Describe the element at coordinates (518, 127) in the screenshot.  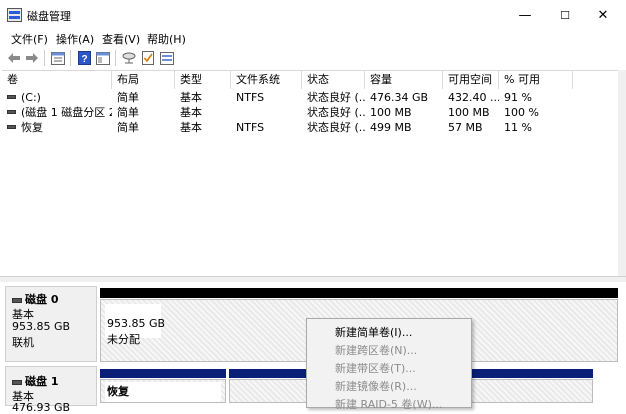
I see `cell-percent-free: 11 %` at that location.